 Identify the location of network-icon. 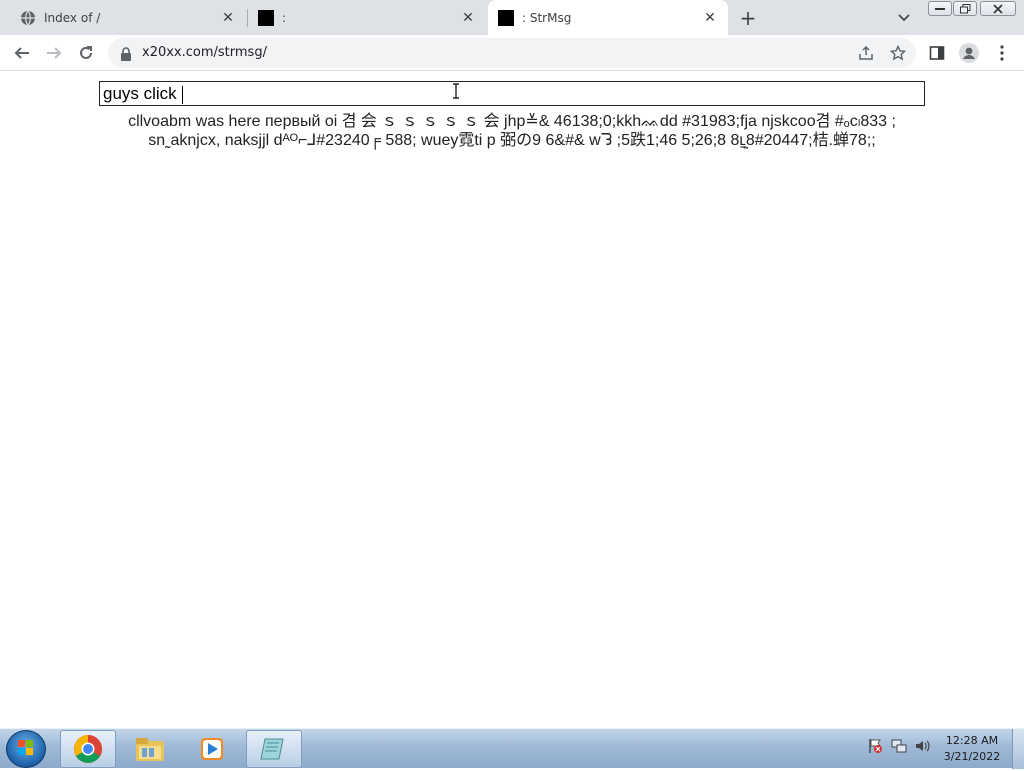
(899, 746).